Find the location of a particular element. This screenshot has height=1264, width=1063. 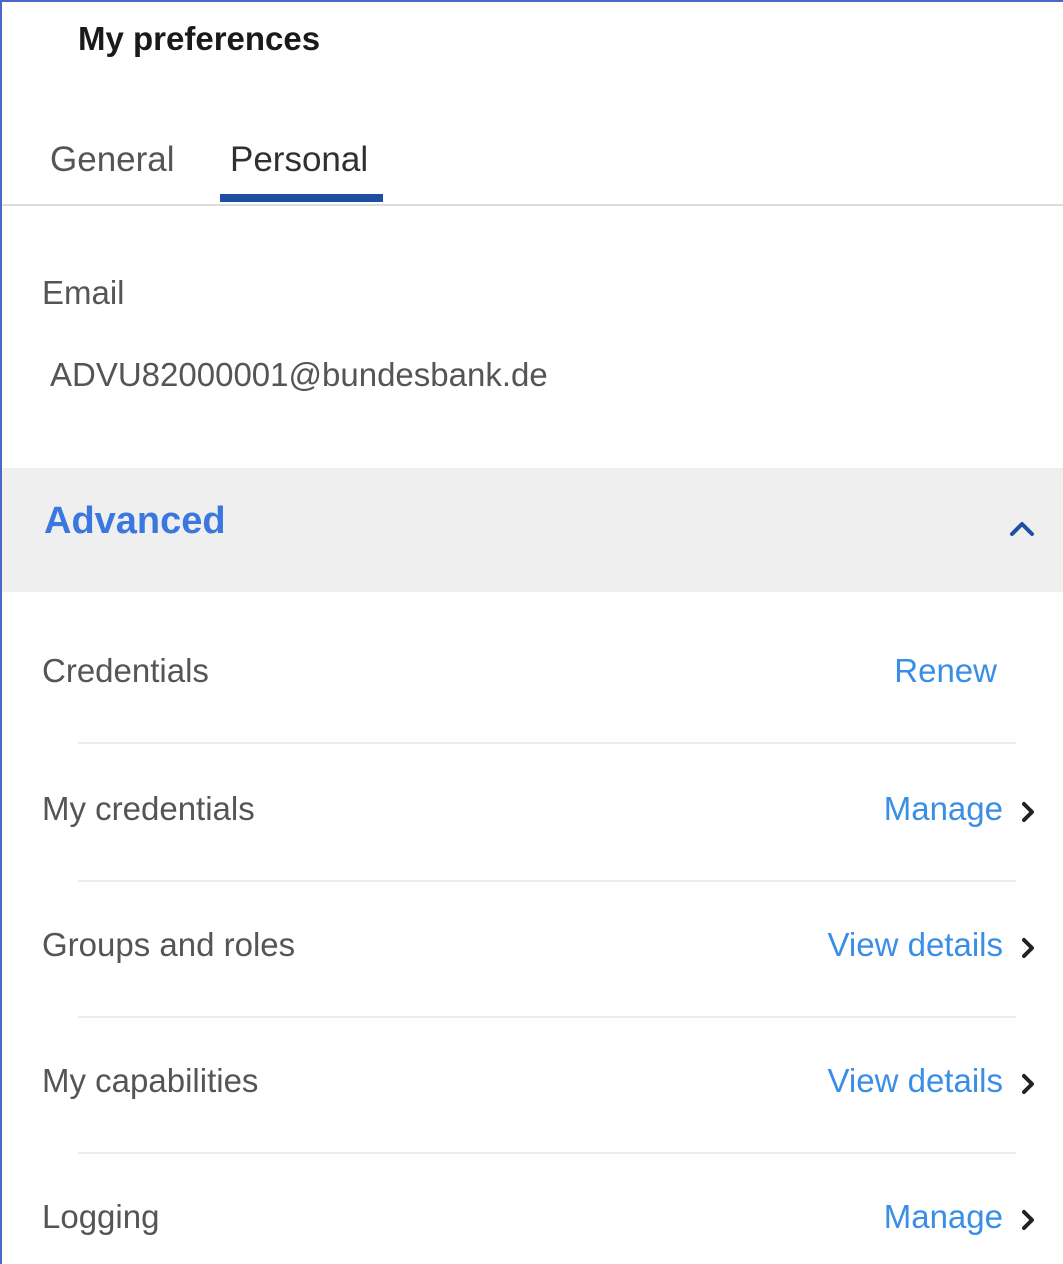

row-credentials: Credentials Renew is located at coordinates (532, 675).